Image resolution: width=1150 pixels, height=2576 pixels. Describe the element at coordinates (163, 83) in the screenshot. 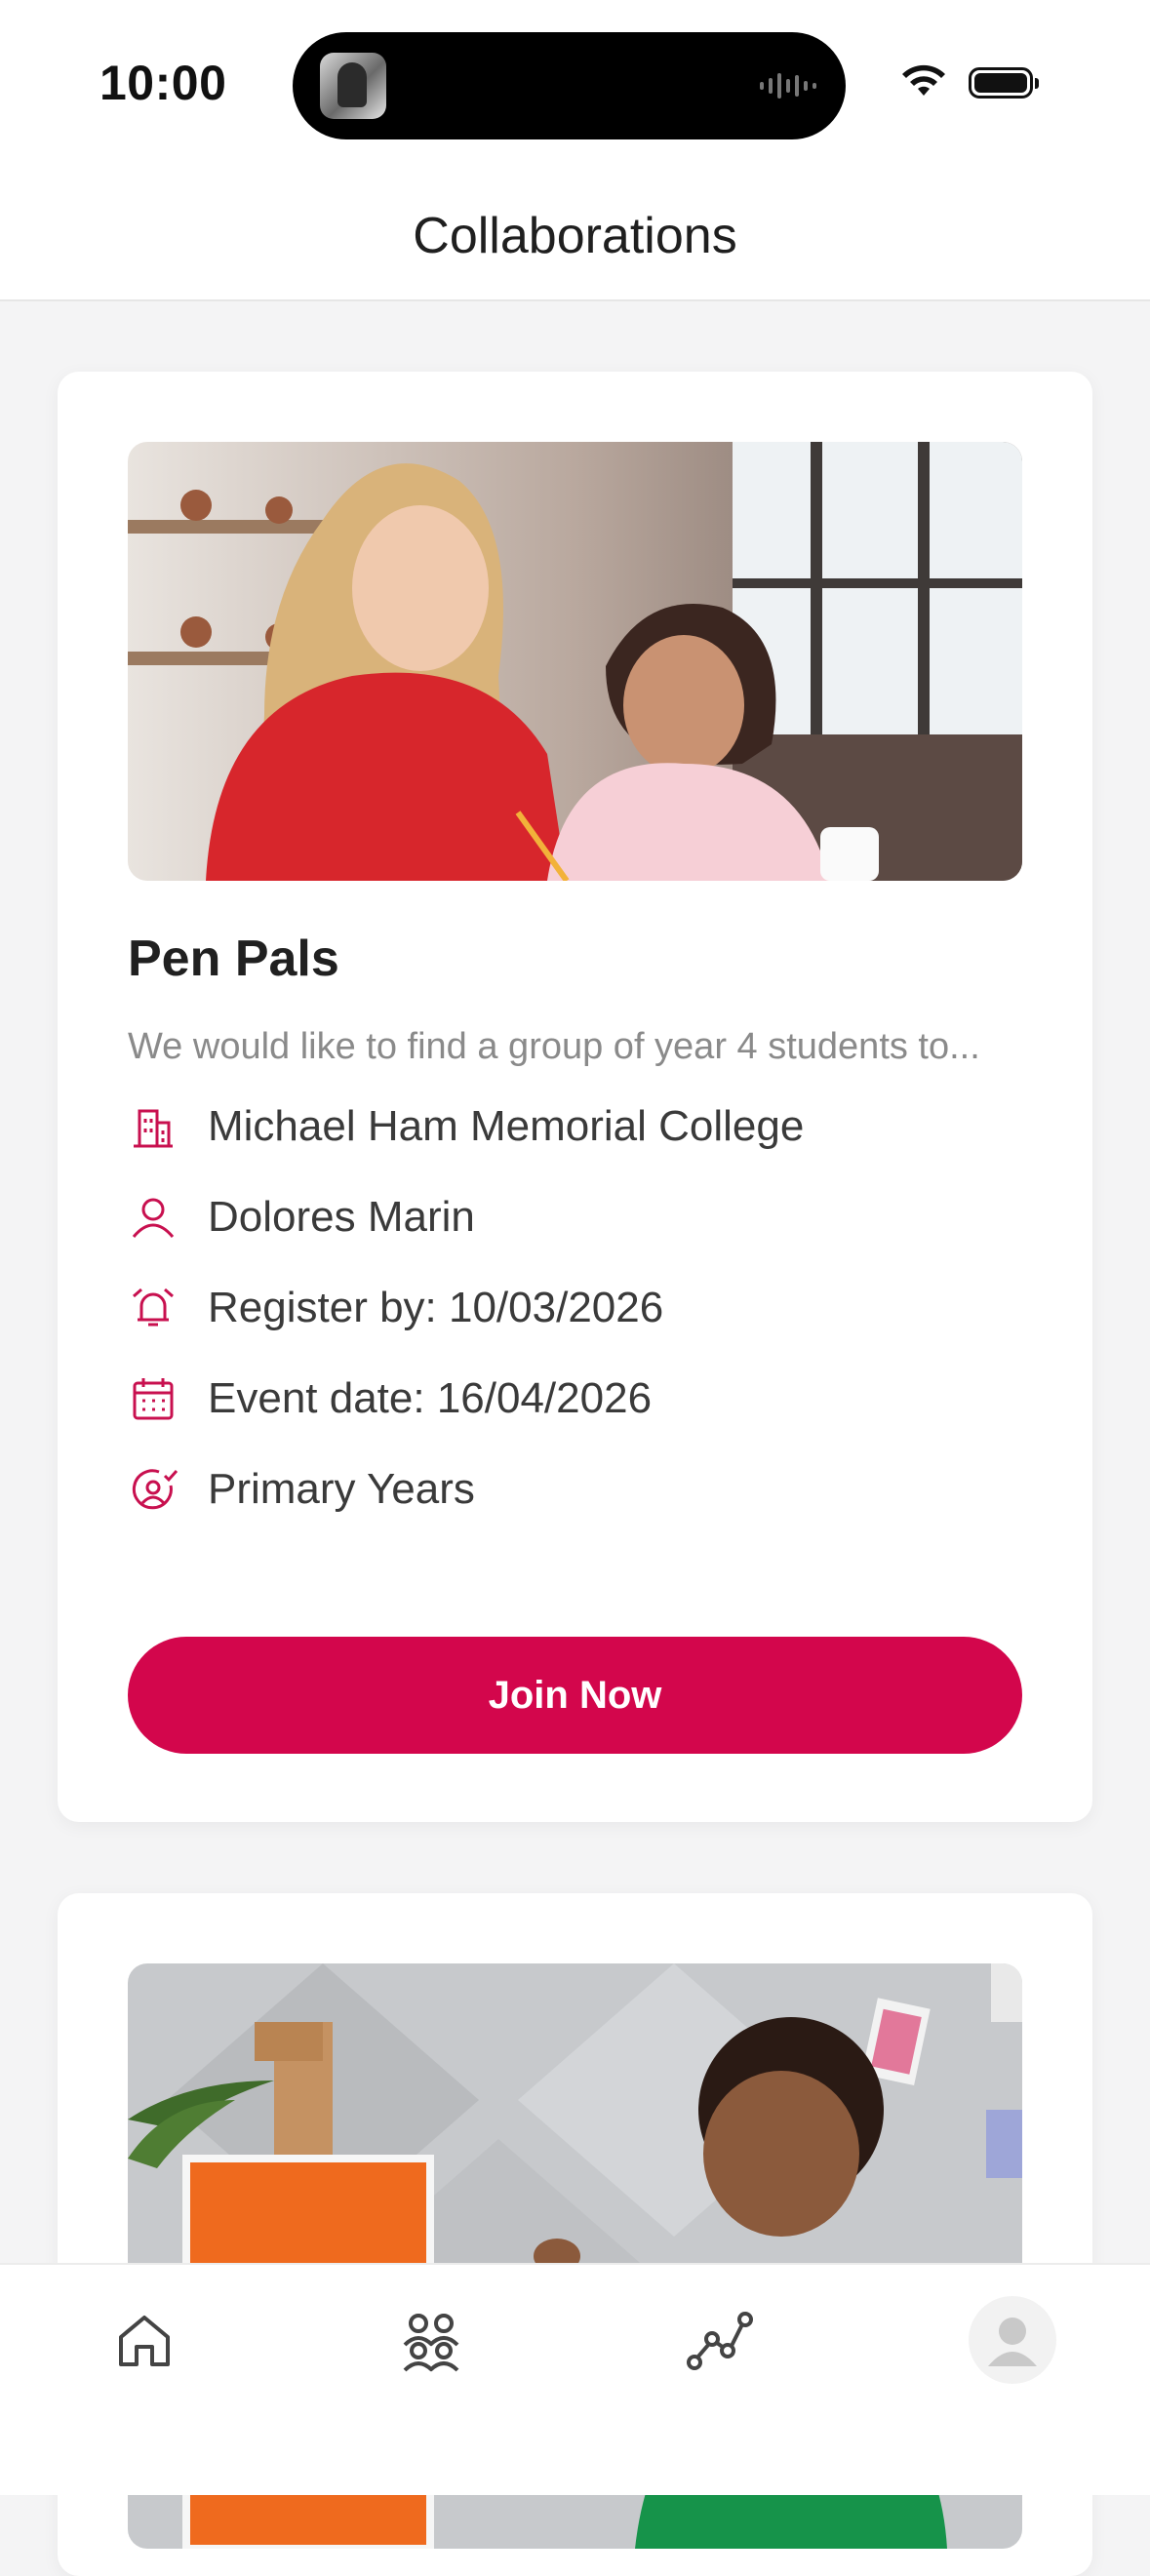

I see `status-time: 10:00` at that location.